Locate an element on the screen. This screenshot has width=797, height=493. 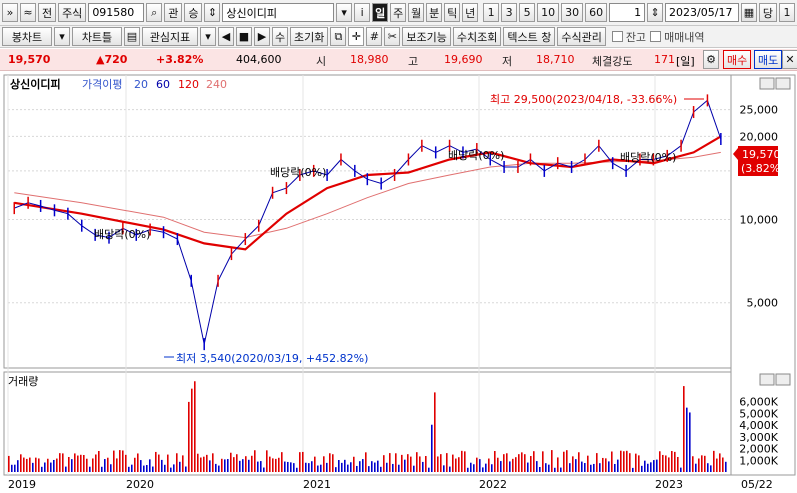
crosshair-icon: ✛ is located at coordinates (356, 36).